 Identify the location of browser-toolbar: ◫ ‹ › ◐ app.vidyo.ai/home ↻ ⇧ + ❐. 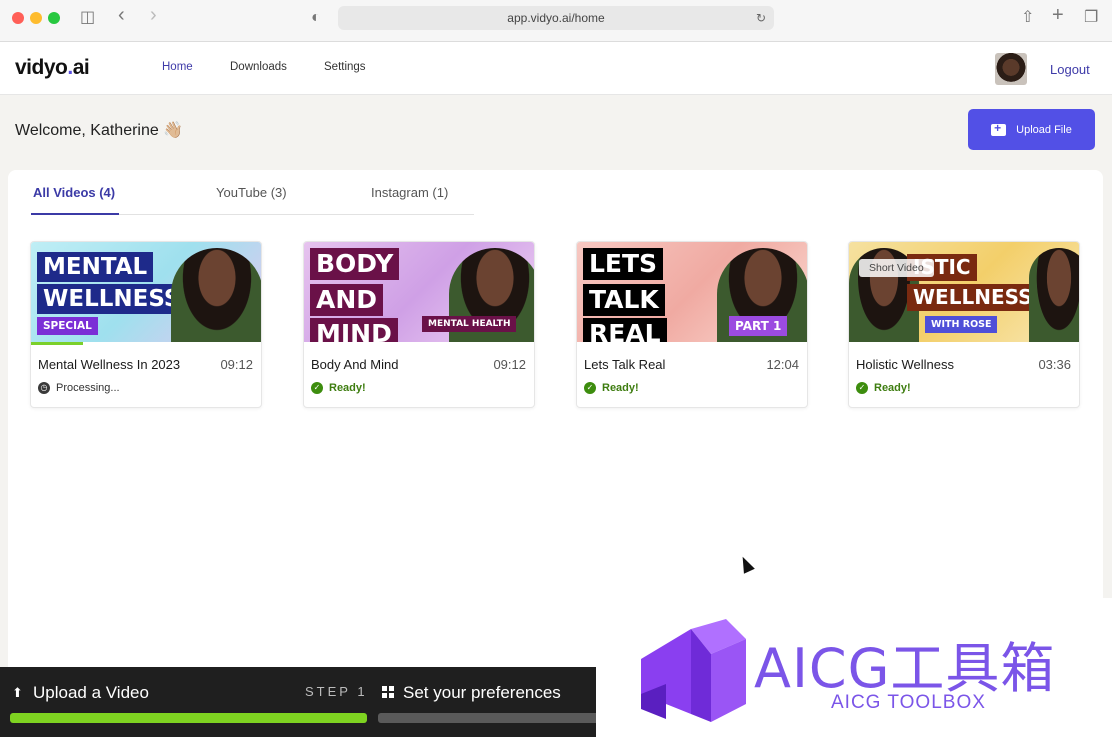
(556, 21).